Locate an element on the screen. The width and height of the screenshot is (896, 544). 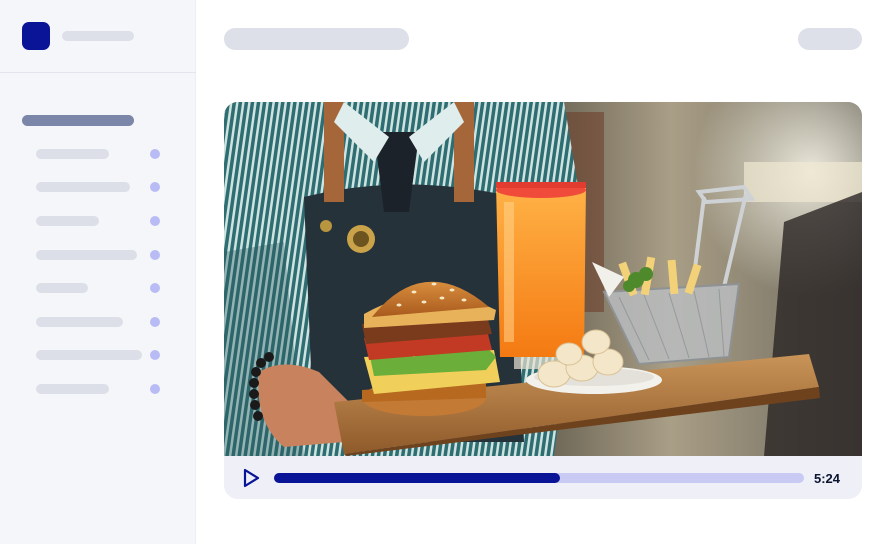
sidebar-header is located at coordinates (98, 36).